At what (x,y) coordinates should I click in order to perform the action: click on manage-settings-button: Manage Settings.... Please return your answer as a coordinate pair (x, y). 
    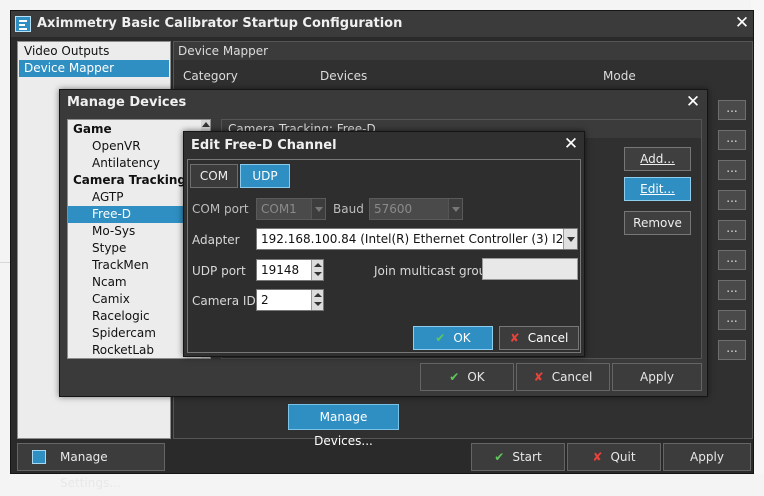
    Looking at the image, I should click on (91, 466).